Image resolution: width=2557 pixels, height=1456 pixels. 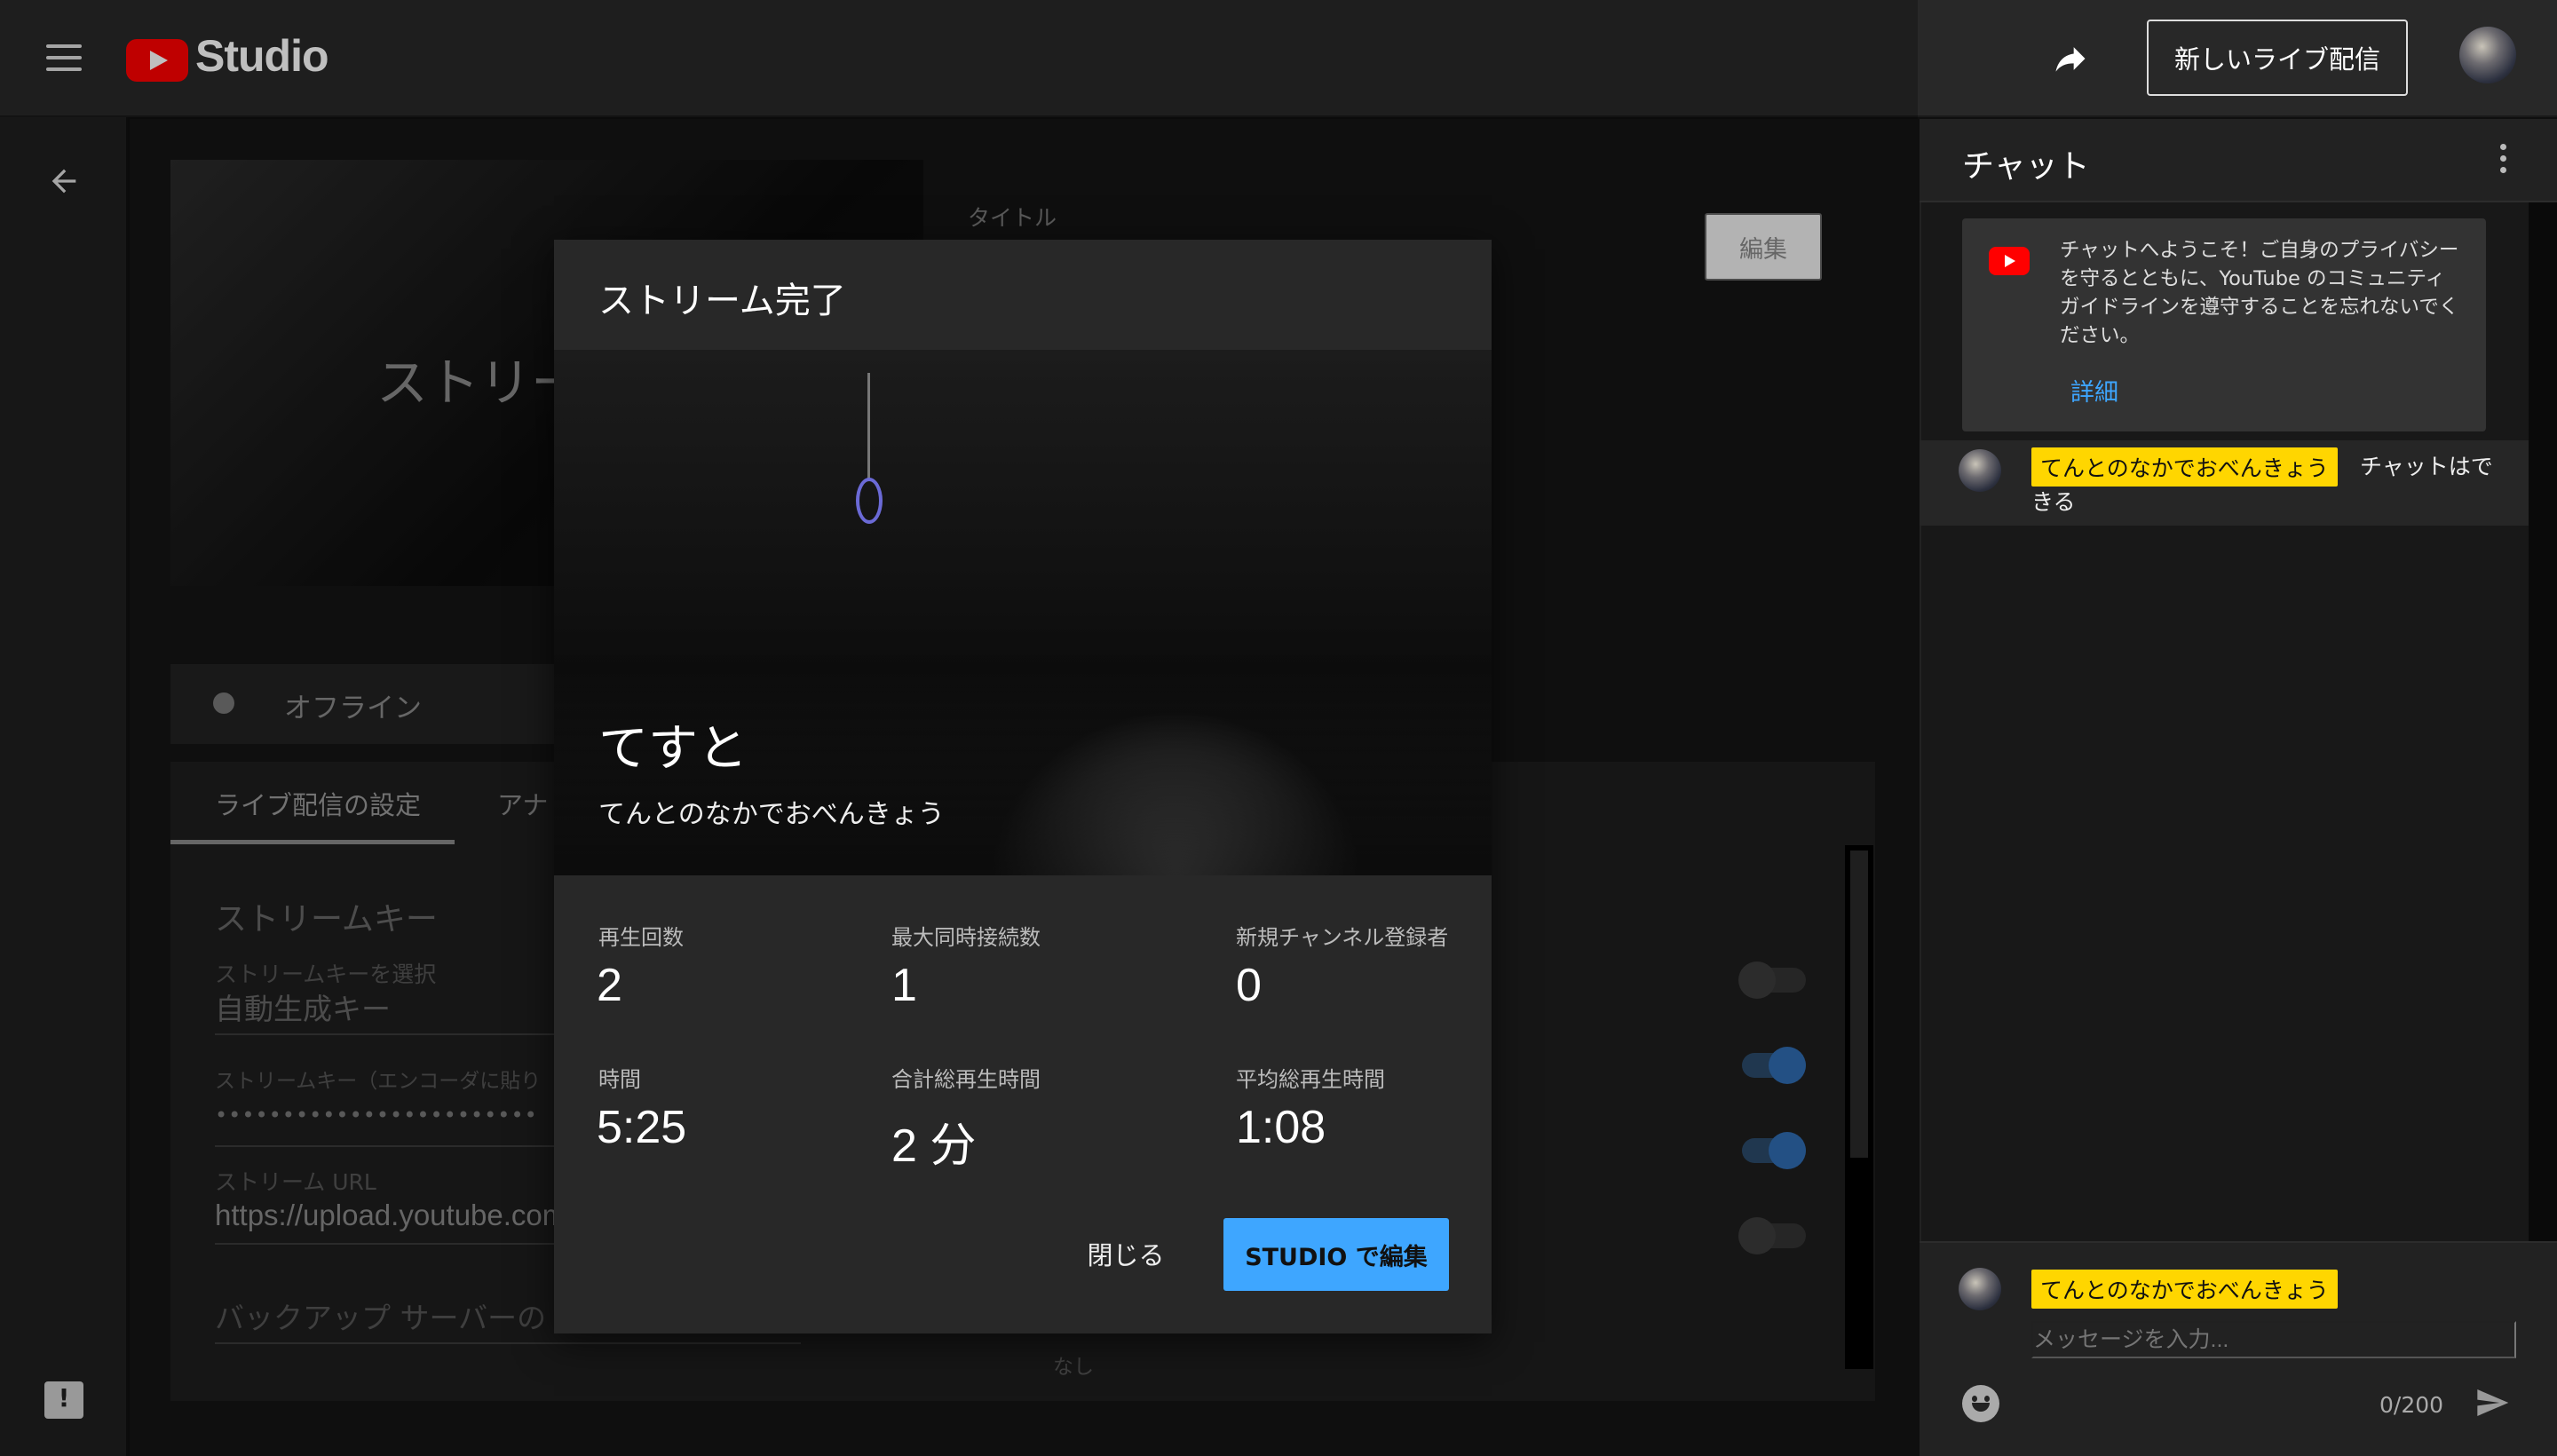 I want to click on channel-name: てんとのなかでおべんきょう, so click(x=771, y=814).